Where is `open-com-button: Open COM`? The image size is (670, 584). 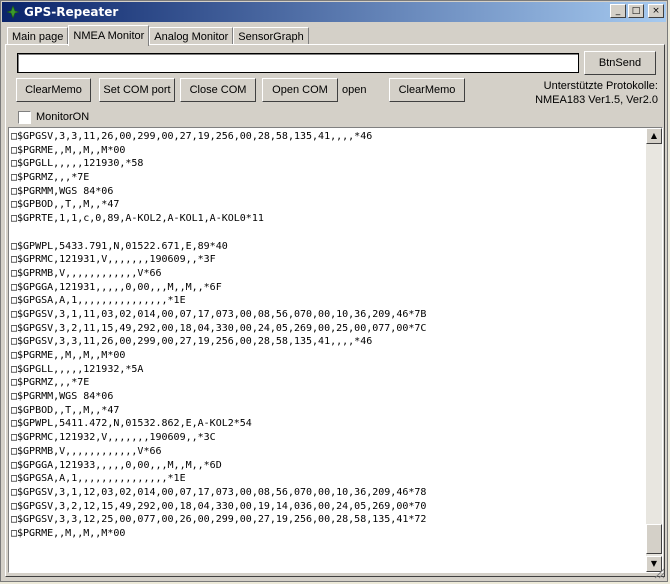
open-com-button: Open COM is located at coordinates (300, 90).